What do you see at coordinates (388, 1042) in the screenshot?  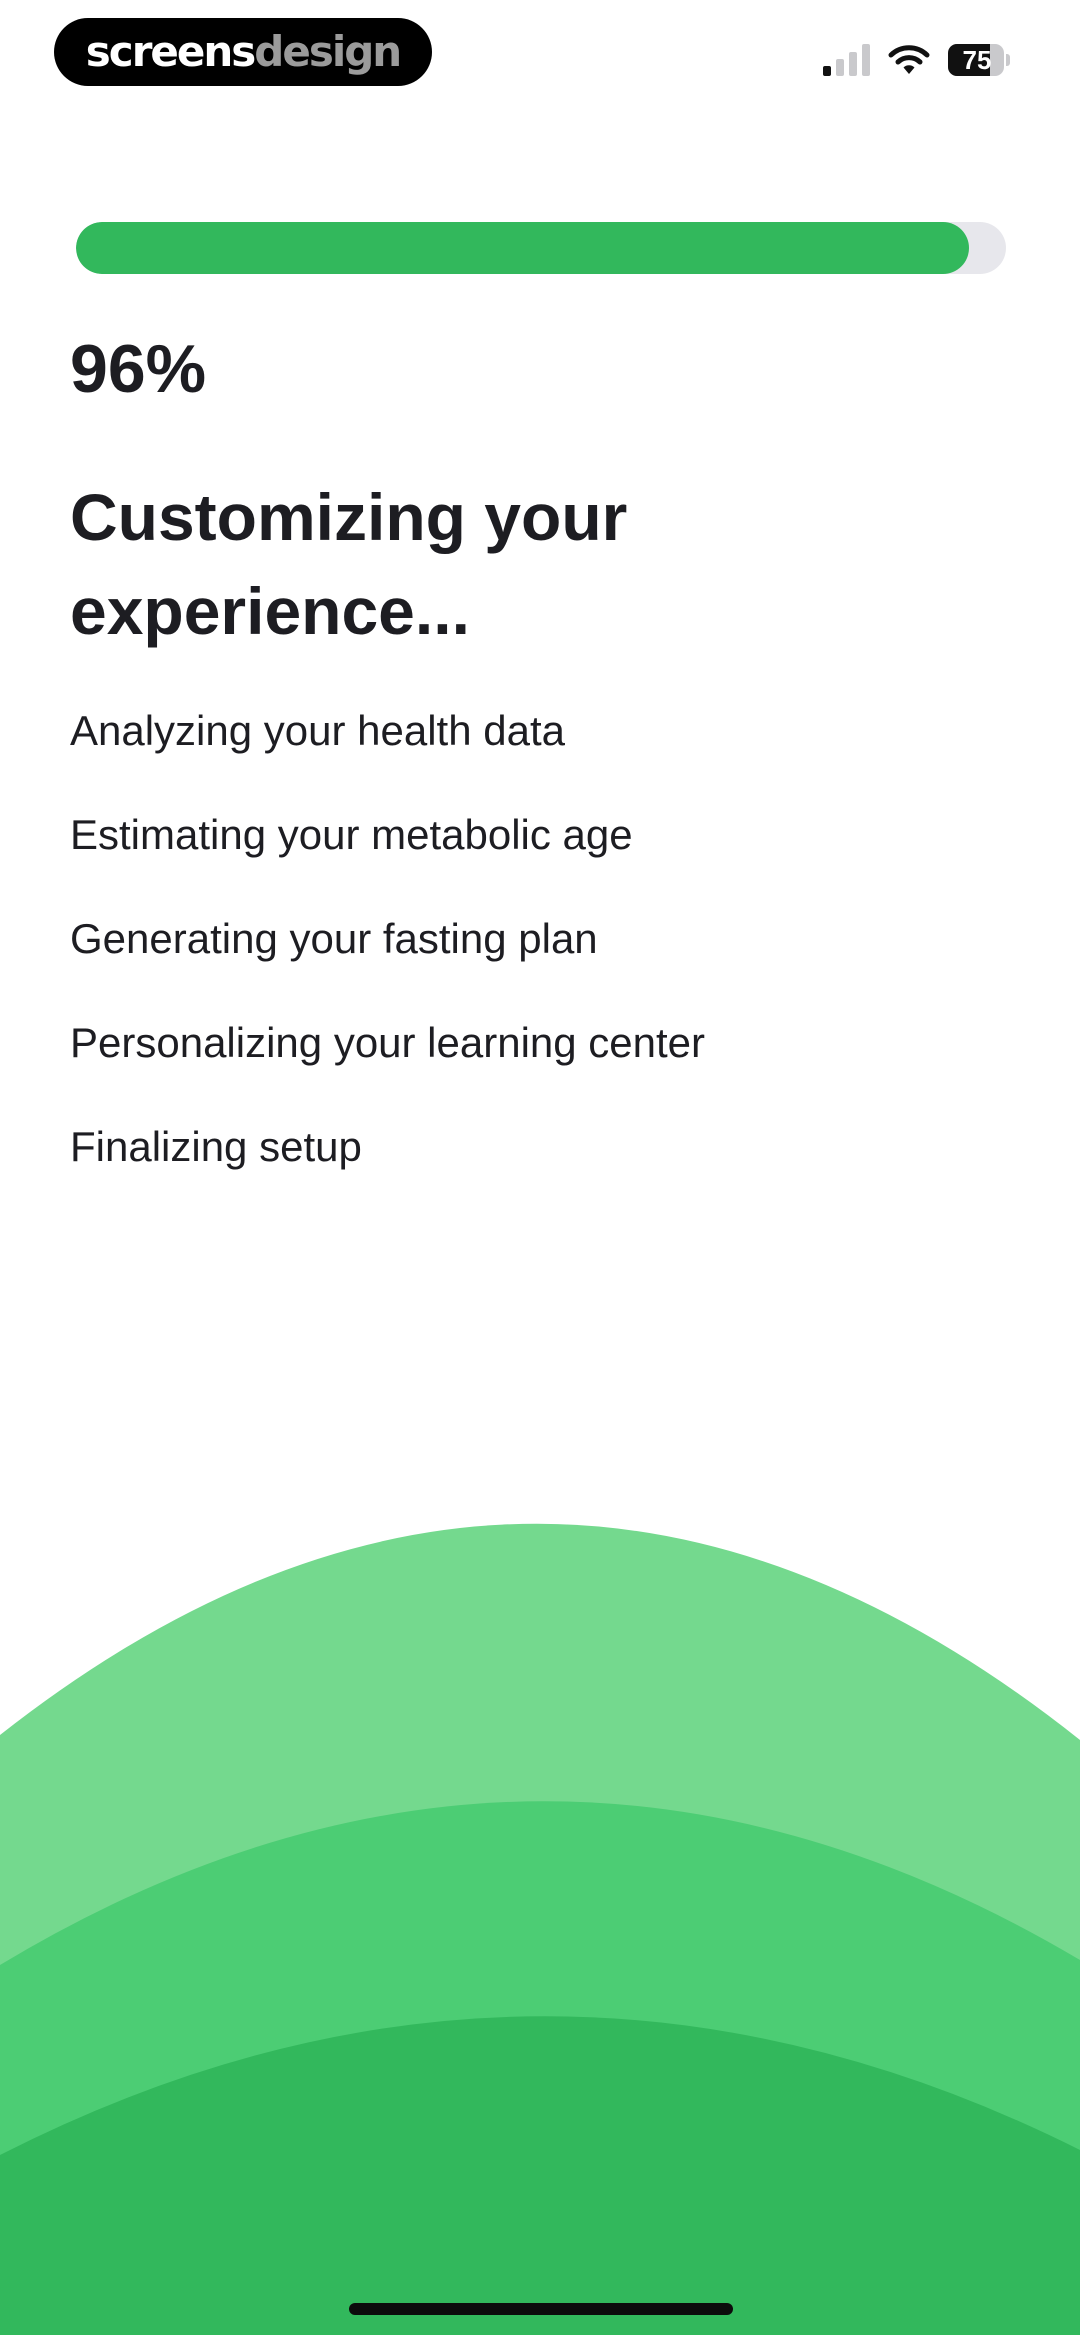 I see `setup-step-item: Personalizing your learning center` at bounding box center [388, 1042].